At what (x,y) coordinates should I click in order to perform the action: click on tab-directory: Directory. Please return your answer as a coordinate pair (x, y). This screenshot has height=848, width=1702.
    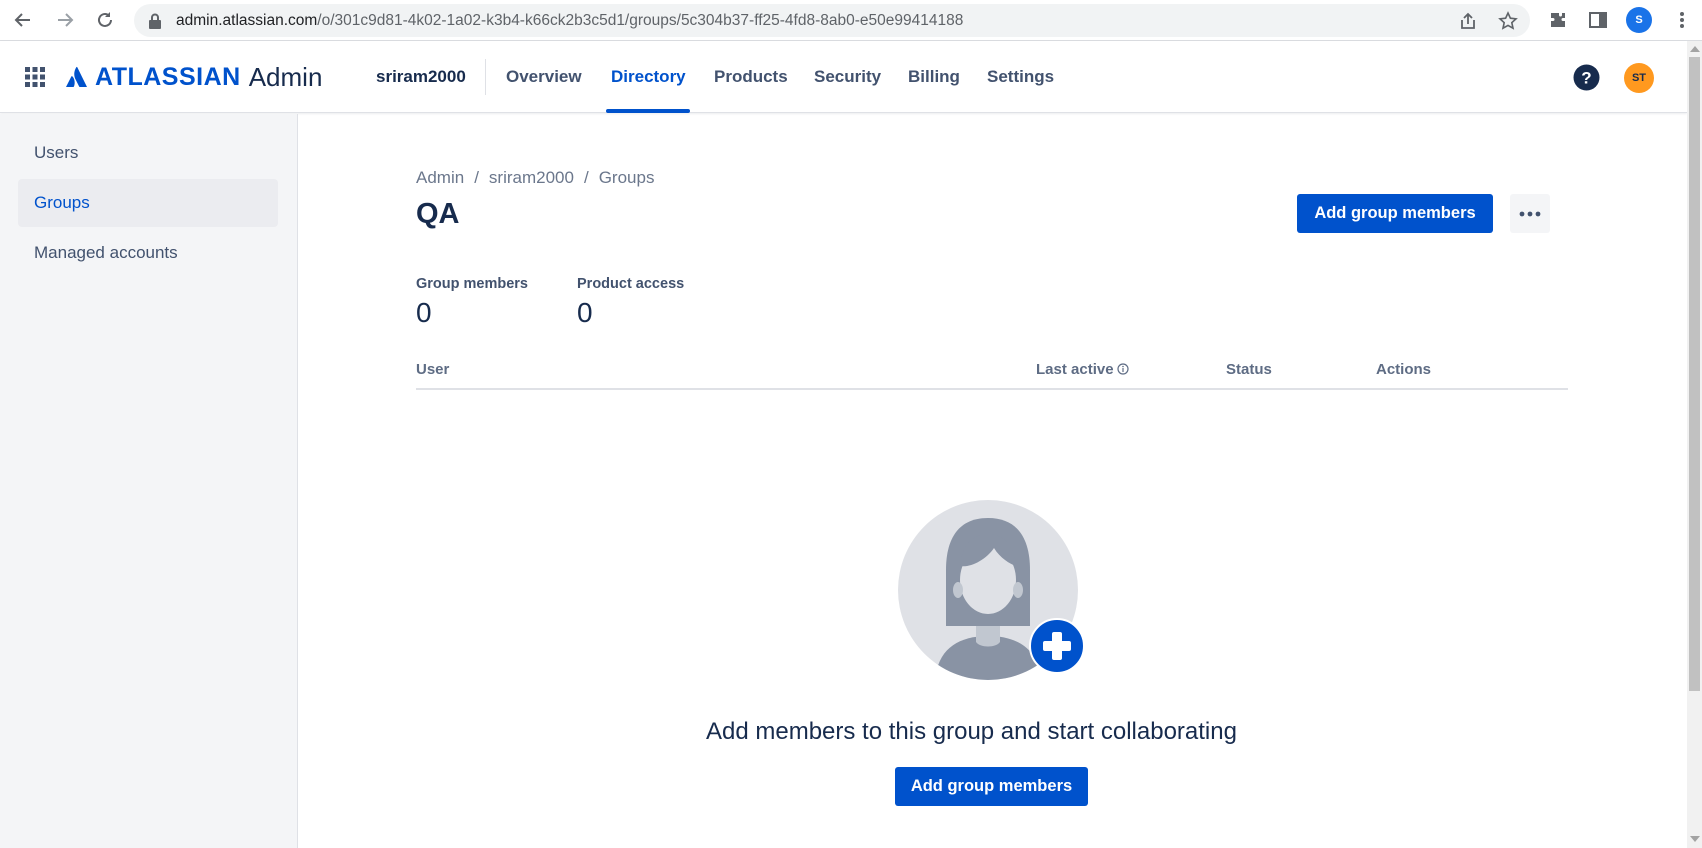
    Looking at the image, I should click on (648, 77).